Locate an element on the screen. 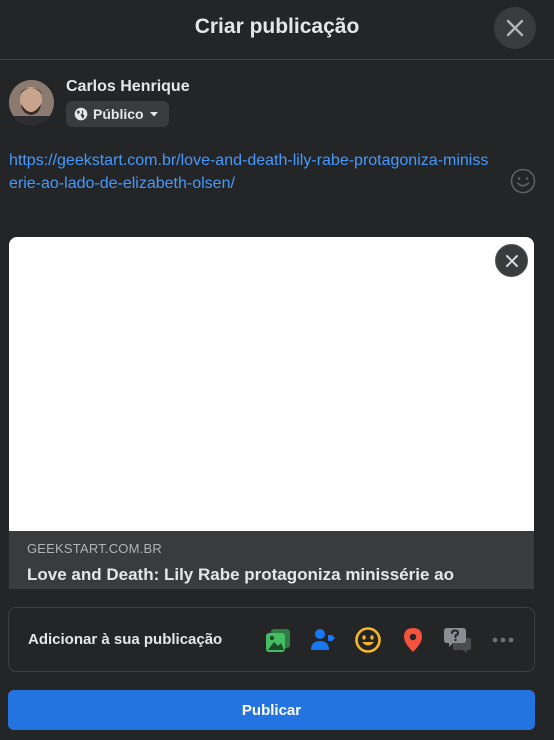  photo-video-icon is located at coordinates (278, 640).